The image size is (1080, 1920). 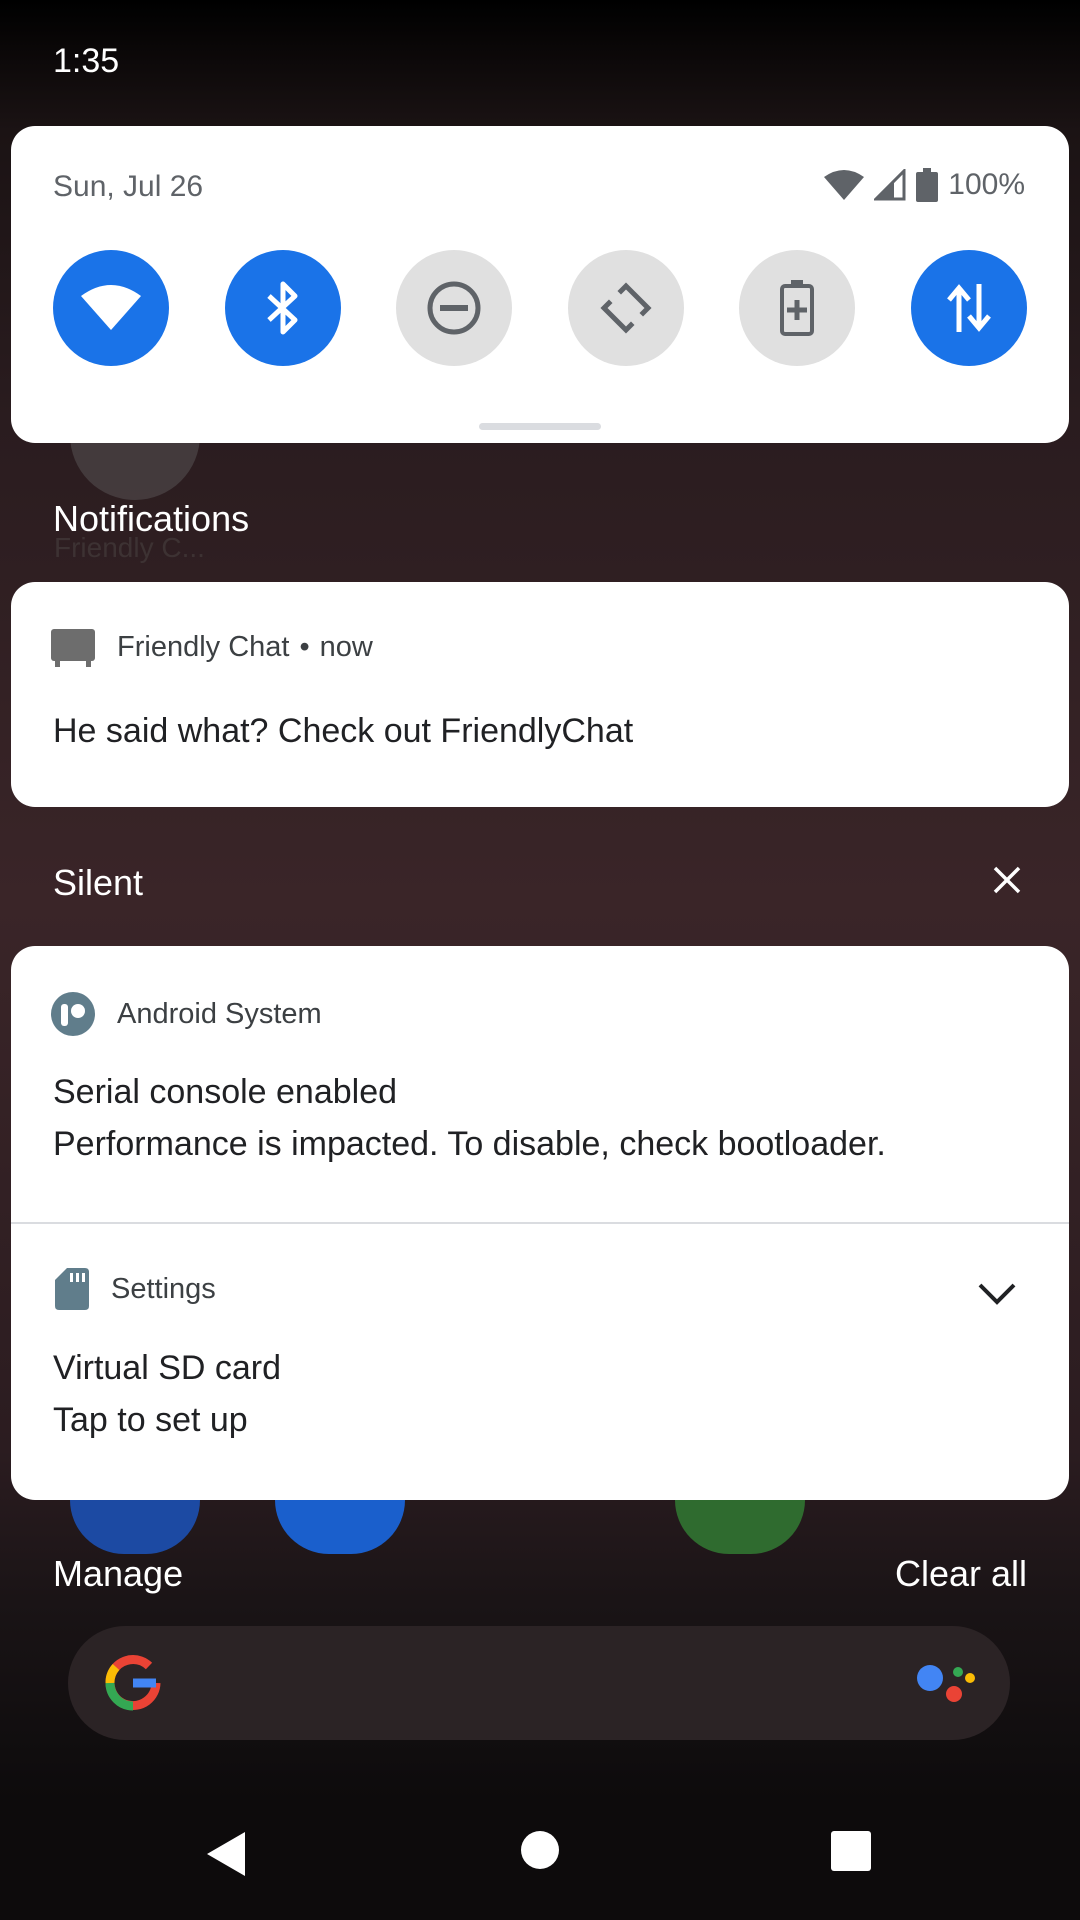 I want to click on status-bar-time: 1:35, so click(x=86, y=61).